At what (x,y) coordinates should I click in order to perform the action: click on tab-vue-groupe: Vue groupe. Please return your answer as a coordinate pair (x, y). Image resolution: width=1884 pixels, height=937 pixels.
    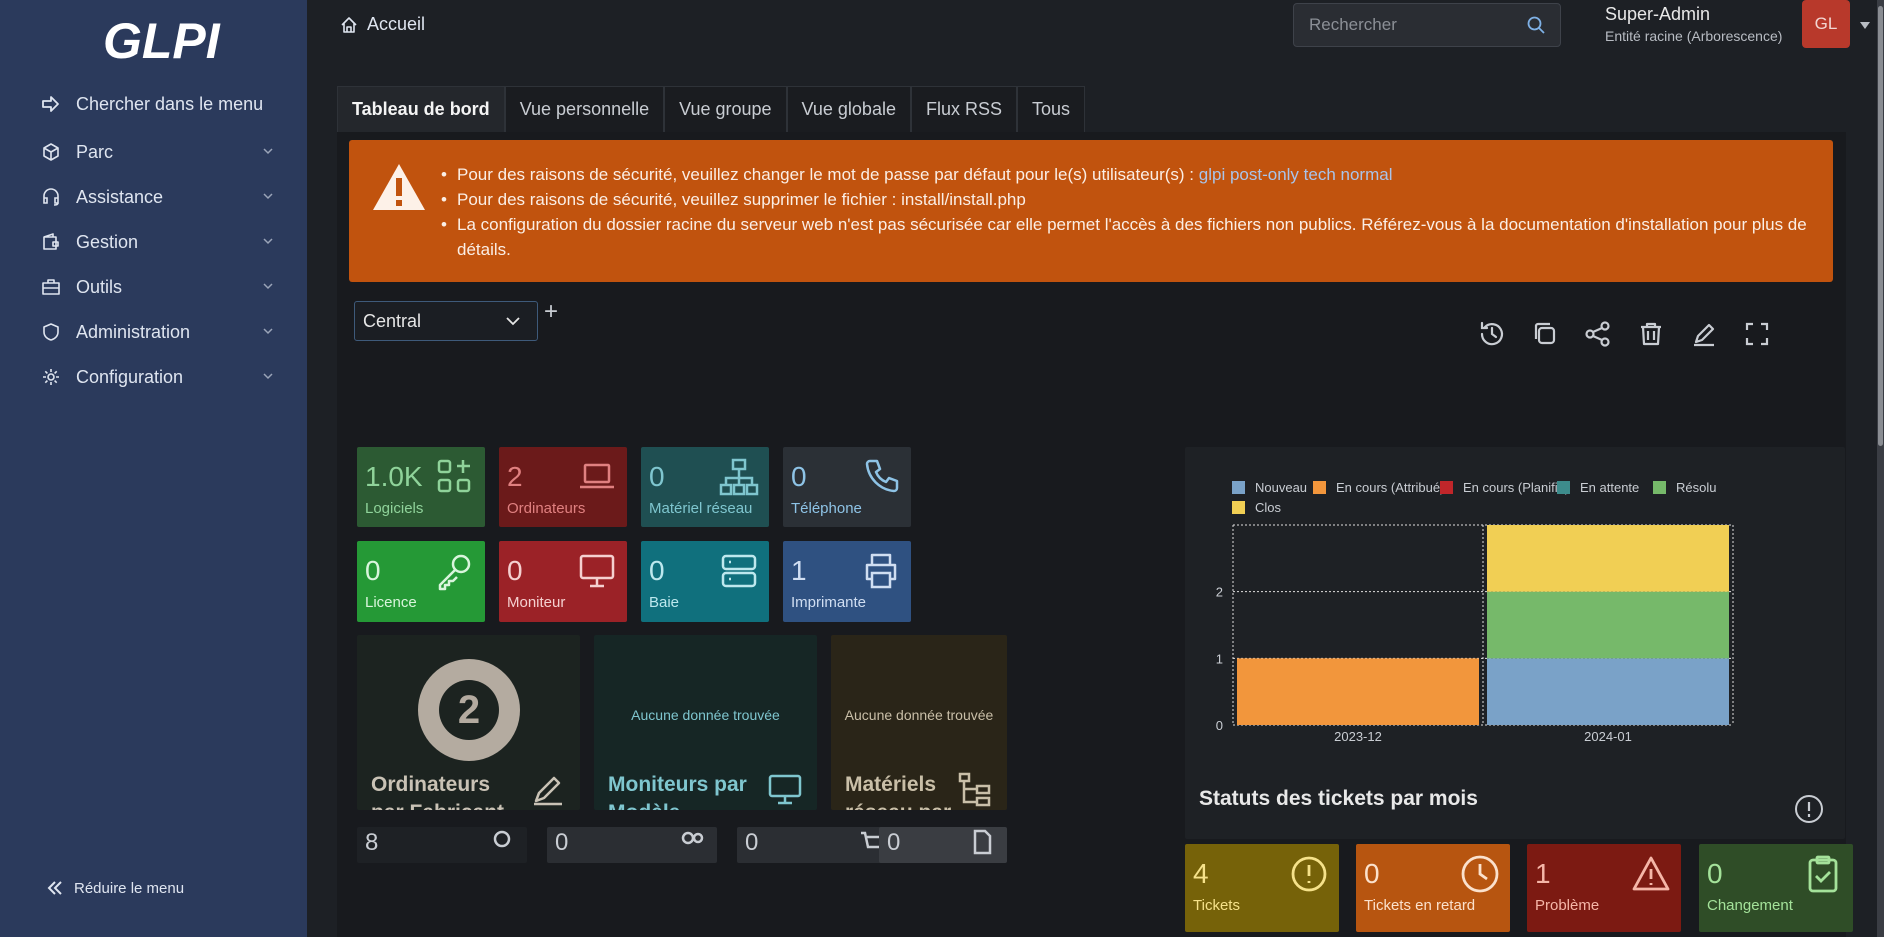
    Looking at the image, I should click on (725, 109).